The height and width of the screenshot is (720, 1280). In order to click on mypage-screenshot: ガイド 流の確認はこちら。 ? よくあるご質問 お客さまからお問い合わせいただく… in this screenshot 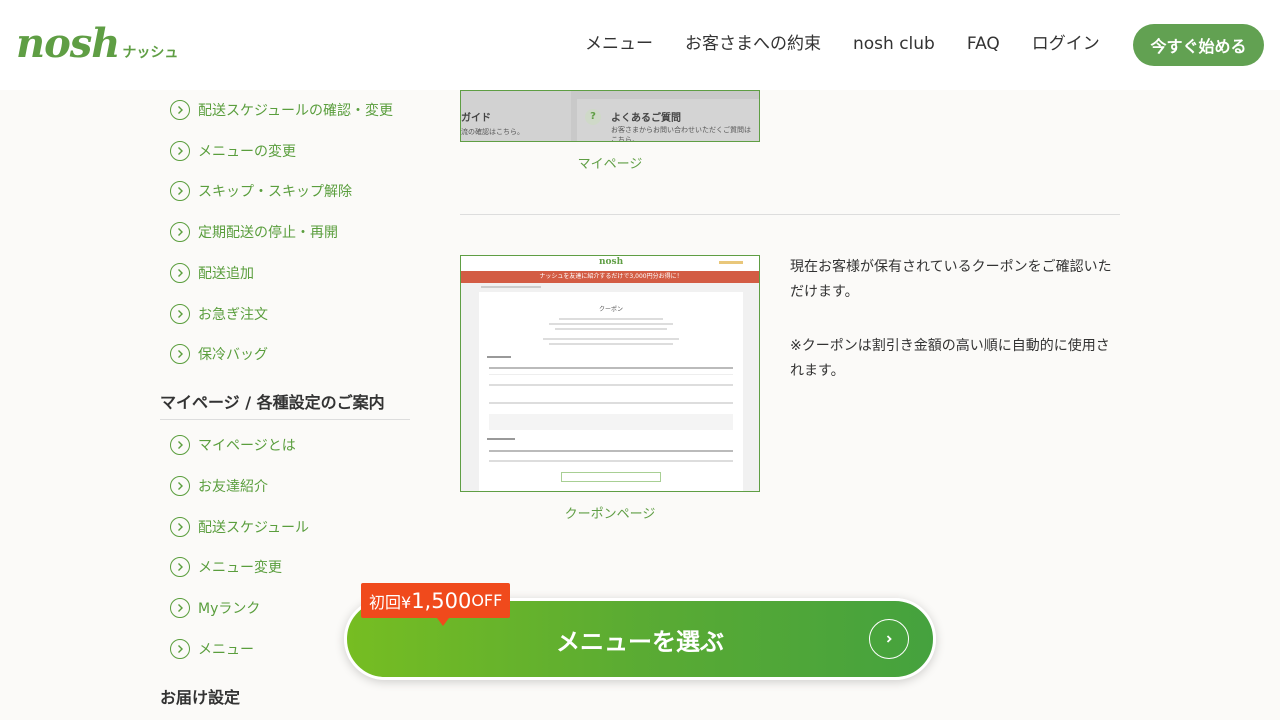, I will do `click(610, 116)`.